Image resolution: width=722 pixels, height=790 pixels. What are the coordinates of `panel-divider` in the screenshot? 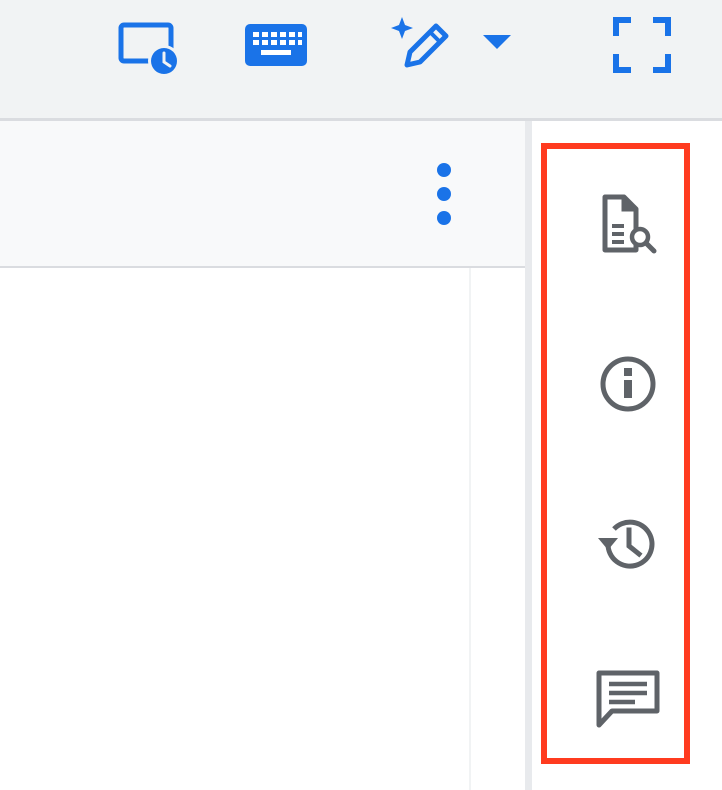 It's located at (528, 455).